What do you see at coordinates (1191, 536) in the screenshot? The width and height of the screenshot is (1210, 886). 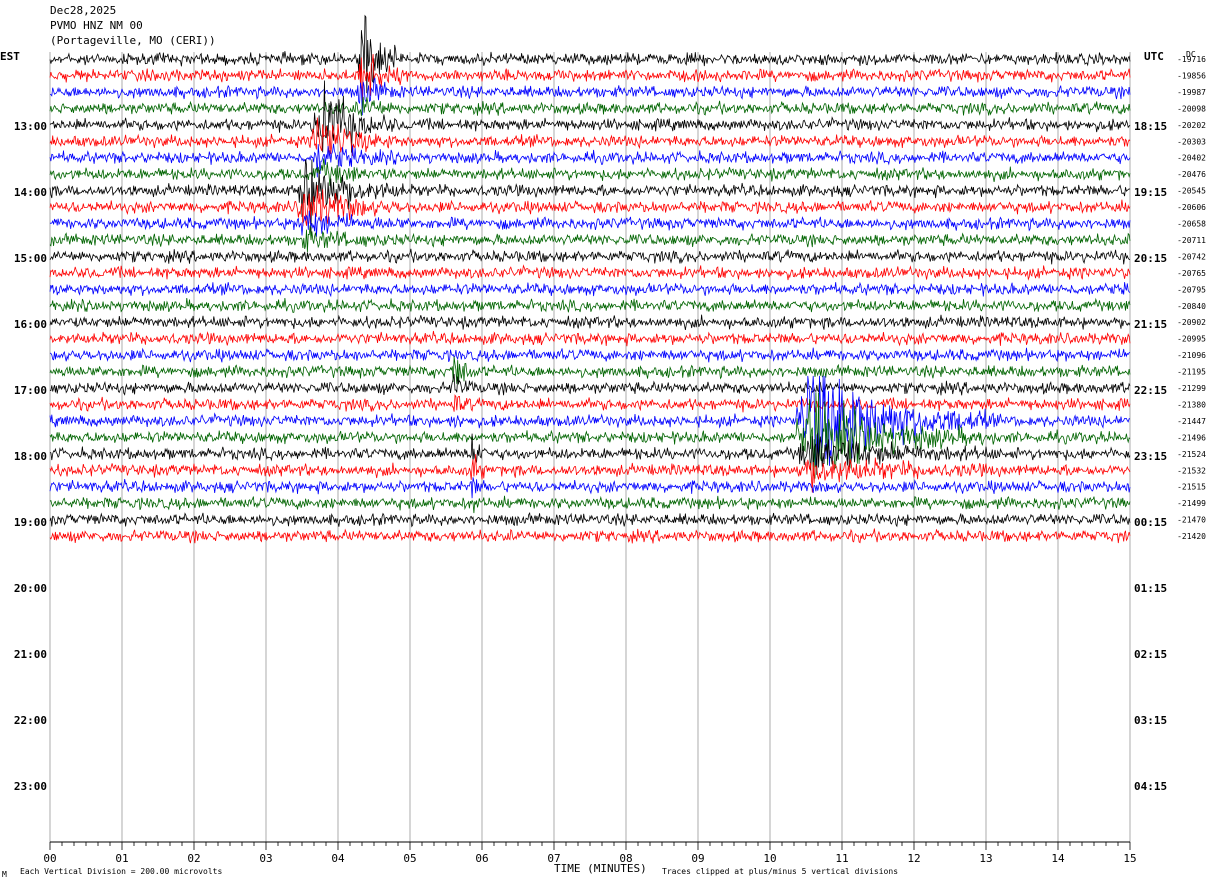 I see `dc-offset-label: -21420` at bounding box center [1191, 536].